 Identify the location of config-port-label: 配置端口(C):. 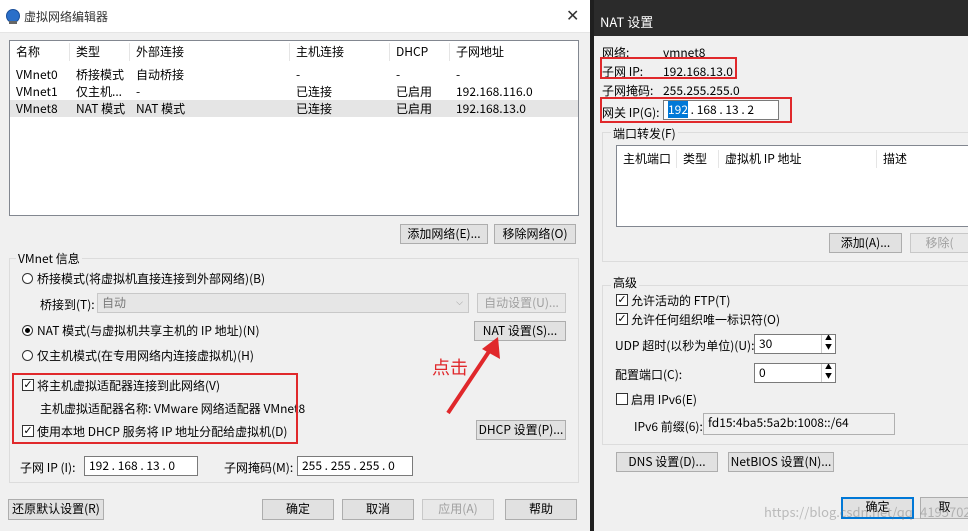
(649, 374).